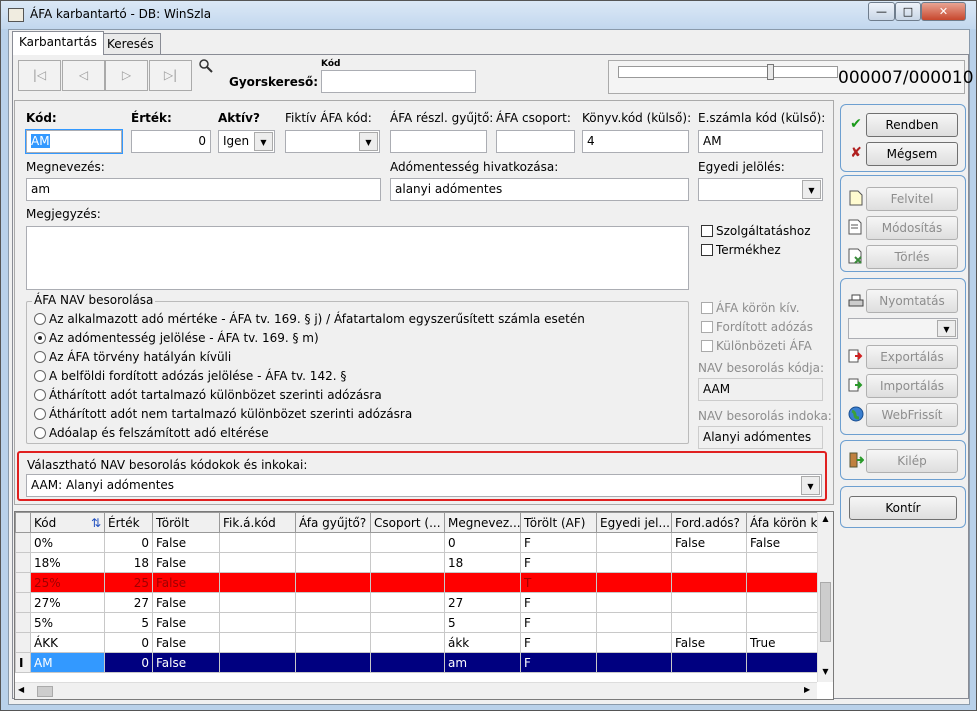 The width and height of the screenshot is (977, 711). I want to click on hivatkozas-input: alanyi adómentes, so click(539, 189).